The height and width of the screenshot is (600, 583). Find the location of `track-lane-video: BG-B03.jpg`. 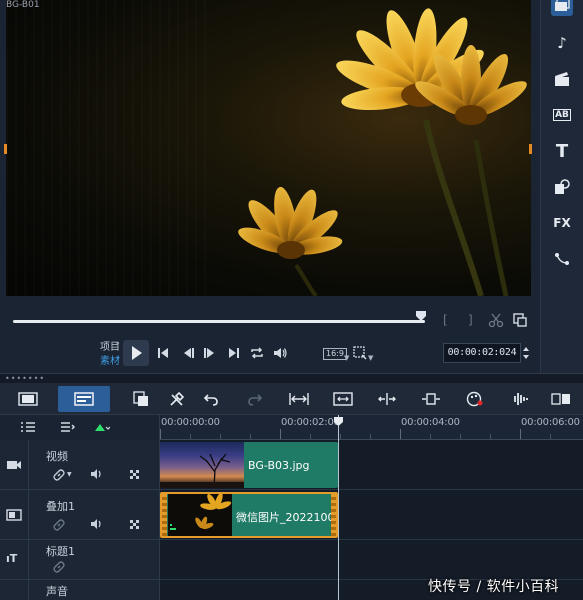

track-lane-video: BG-B03.jpg is located at coordinates (371, 465).